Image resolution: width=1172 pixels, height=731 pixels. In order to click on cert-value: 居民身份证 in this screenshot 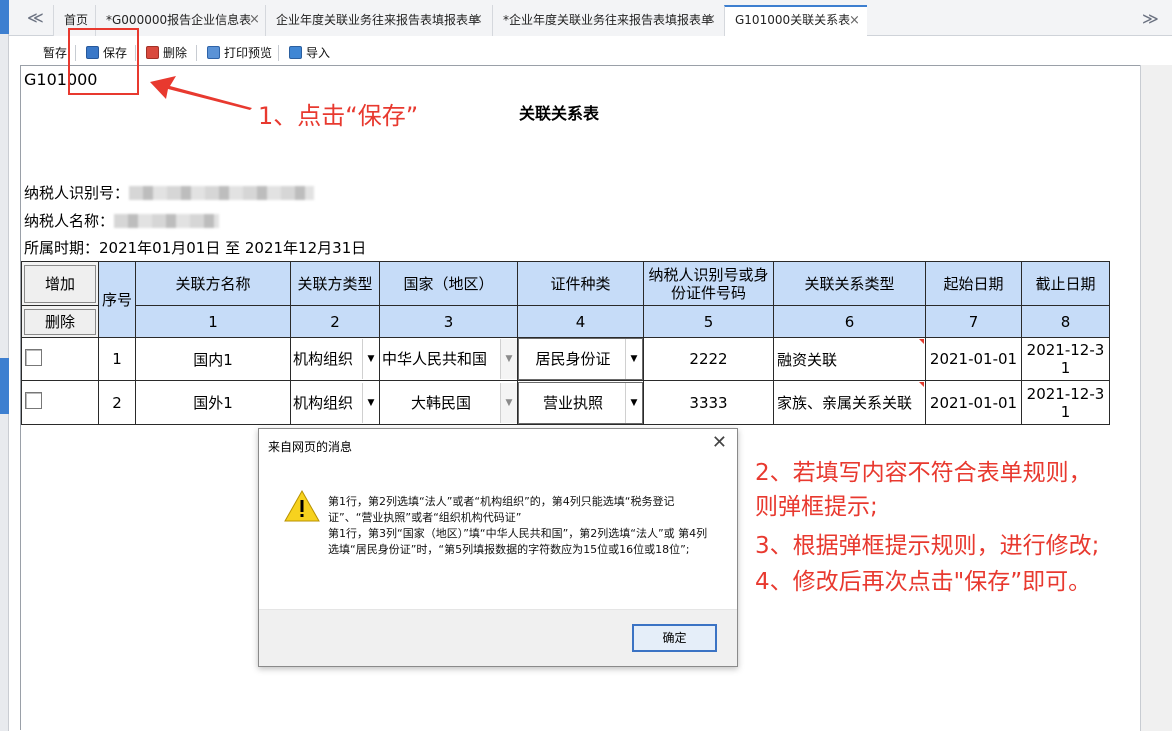, I will do `click(573, 359)`.